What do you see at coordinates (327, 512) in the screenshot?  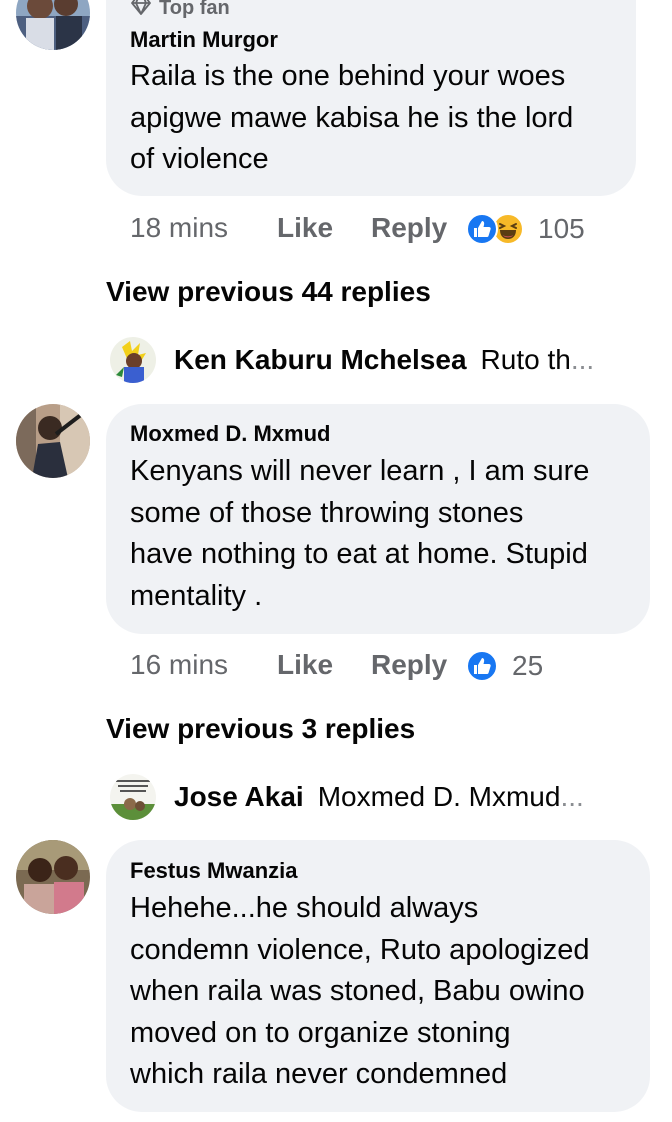 I see `comment-text-line: some of those throwing stones` at bounding box center [327, 512].